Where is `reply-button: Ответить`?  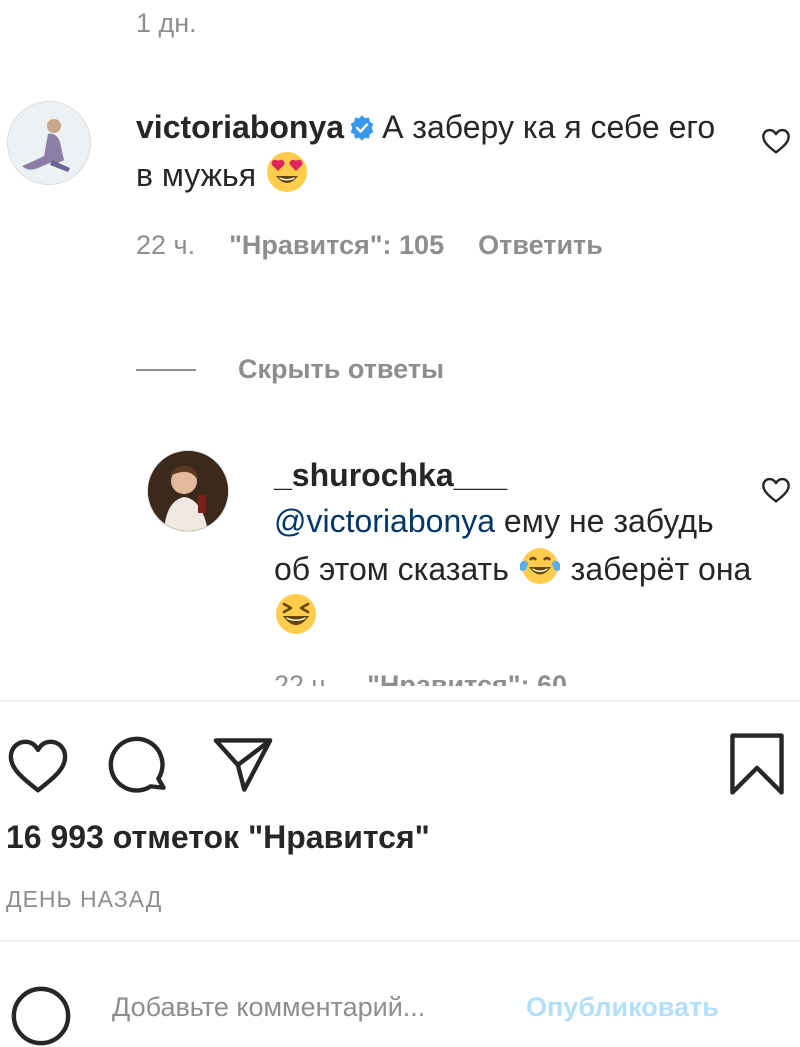
reply-button: Ответить is located at coordinates (540, 245).